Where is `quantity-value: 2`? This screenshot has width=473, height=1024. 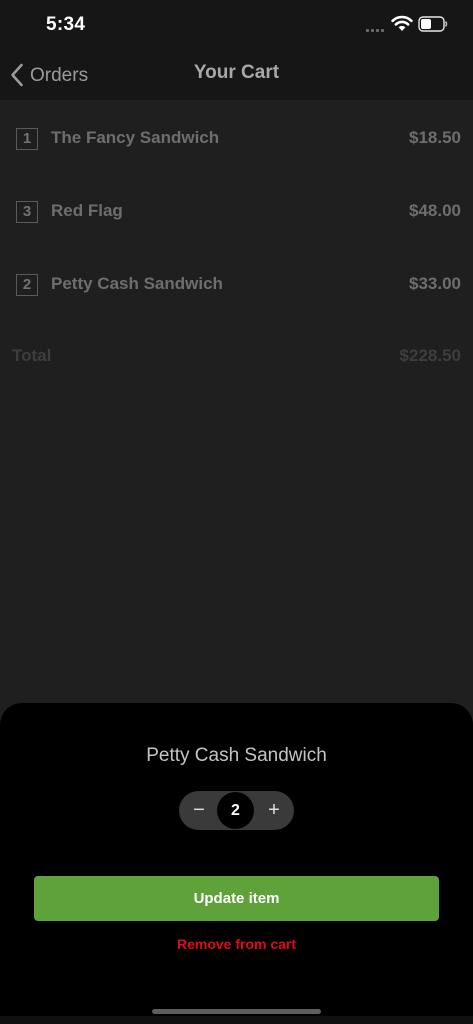
quantity-value: 2 is located at coordinates (235, 810).